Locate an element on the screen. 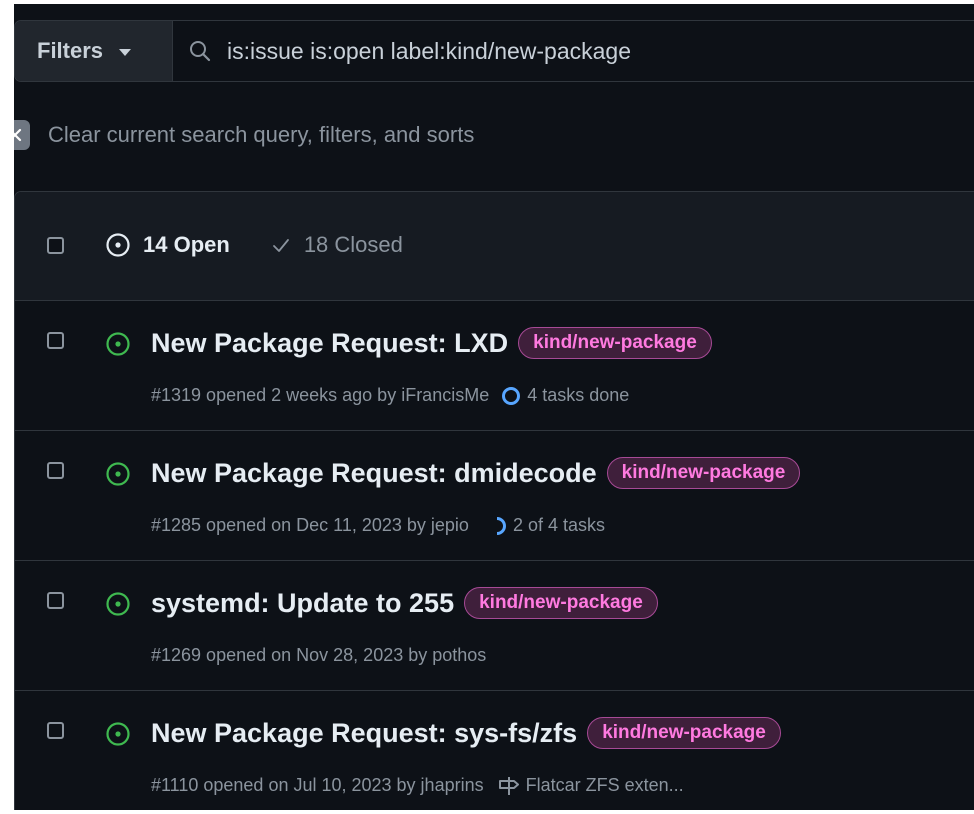  open-count: 14 Open is located at coordinates (186, 244).